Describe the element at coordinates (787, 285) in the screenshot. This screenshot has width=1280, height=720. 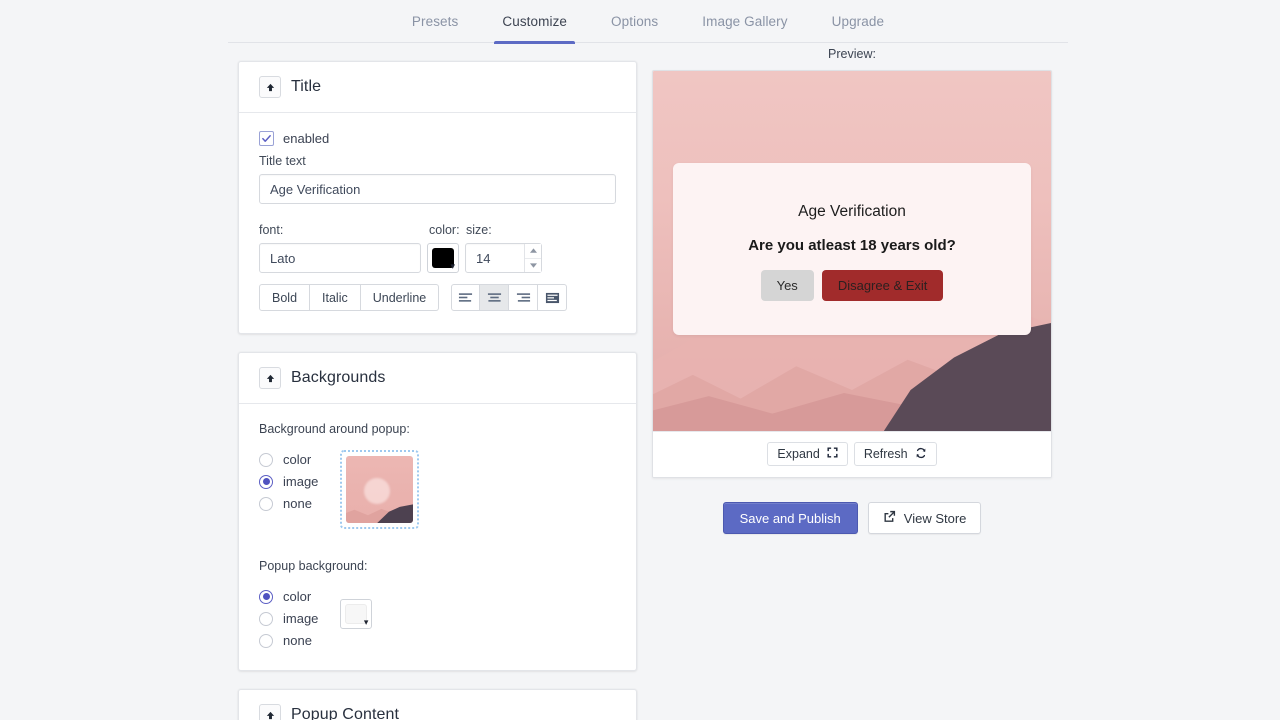
I see `popup-accept-button: Yes` at that location.